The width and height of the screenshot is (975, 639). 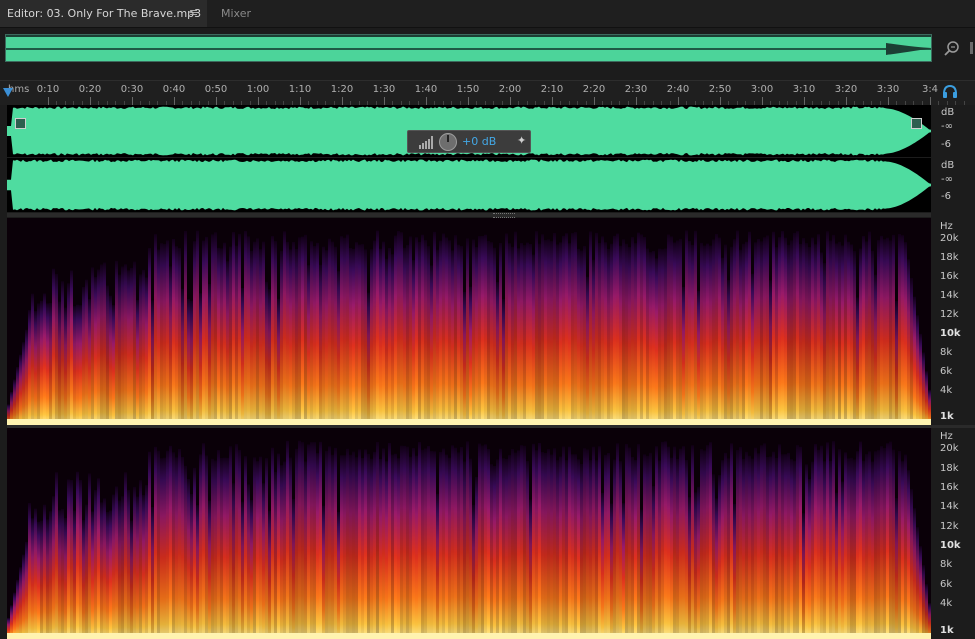 I want to click on time-tick-label: 1:50, so click(x=468, y=89).